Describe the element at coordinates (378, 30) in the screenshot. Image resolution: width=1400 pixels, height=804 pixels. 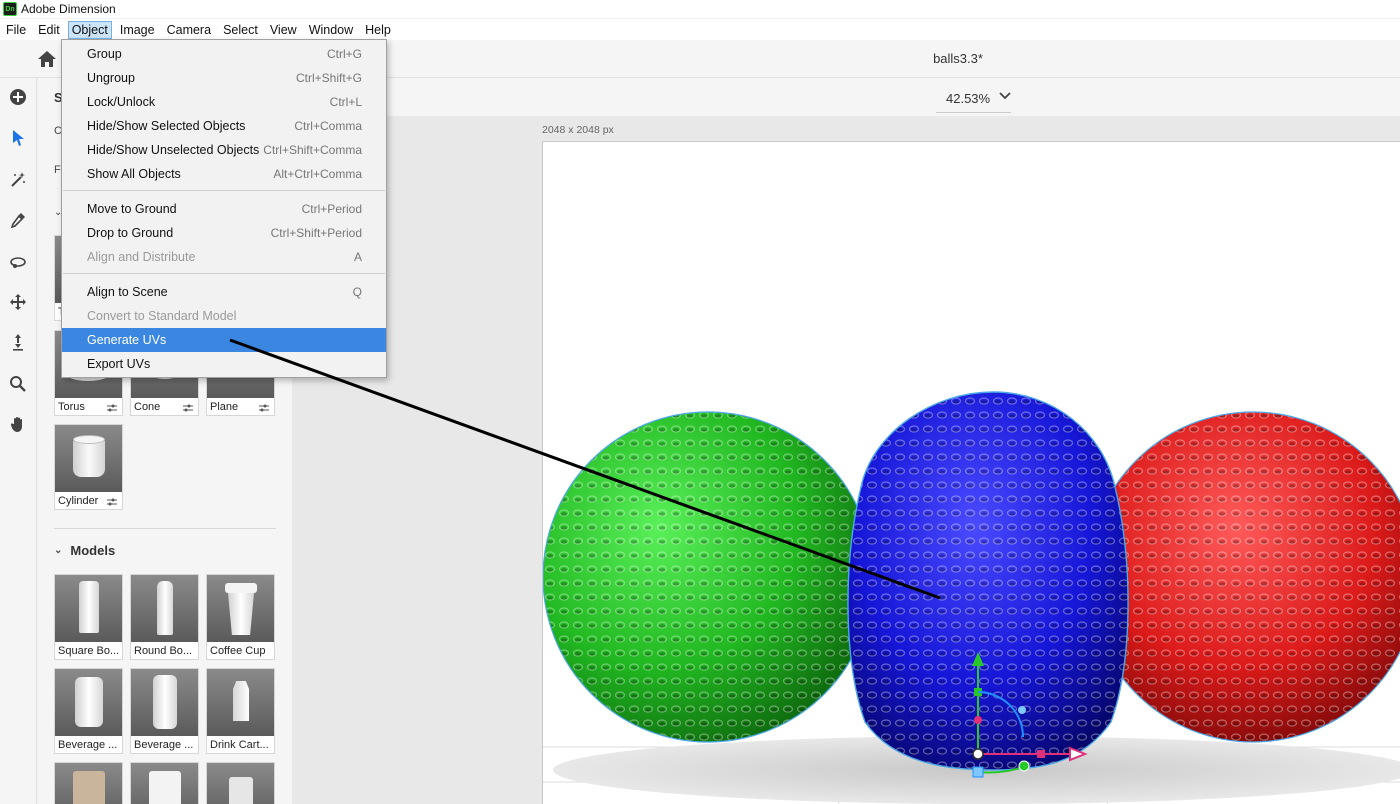
I see `menu-help: Help` at that location.